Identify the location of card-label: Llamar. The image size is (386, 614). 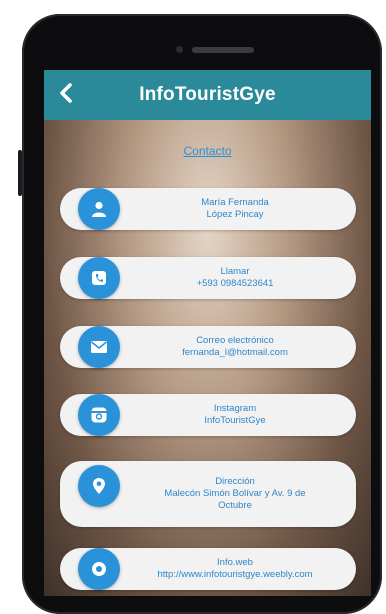
(235, 271).